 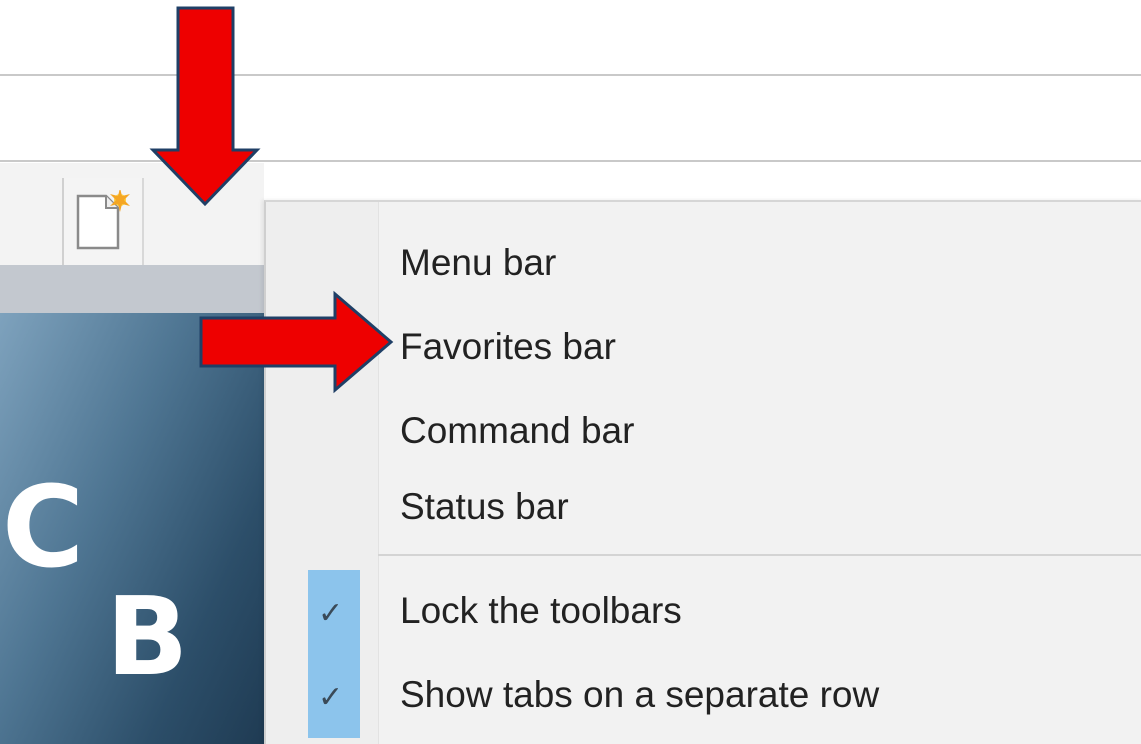 I want to click on menu-item-tabs-separate-row: ✓ Show tabs on a separate row, so click(x=703, y=696).